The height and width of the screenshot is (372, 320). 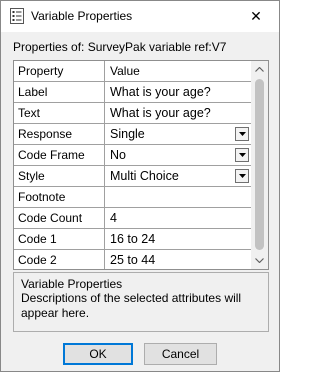 What do you see at coordinates (59, 176) in the screenshot?
I see `property-name-cell: Style` at bounding box center [59, 176].